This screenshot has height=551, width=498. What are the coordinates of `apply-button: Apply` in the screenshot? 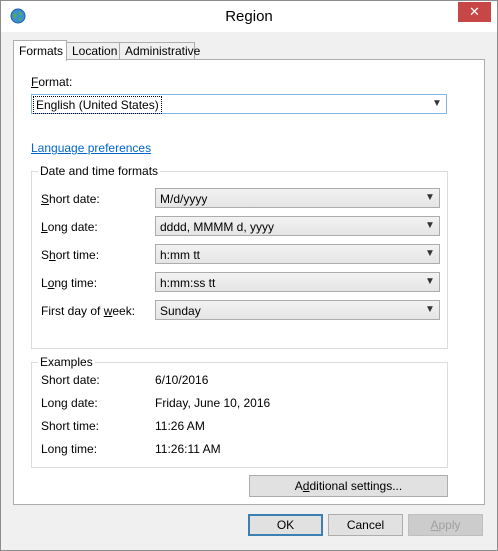 It's located at (445, 525).